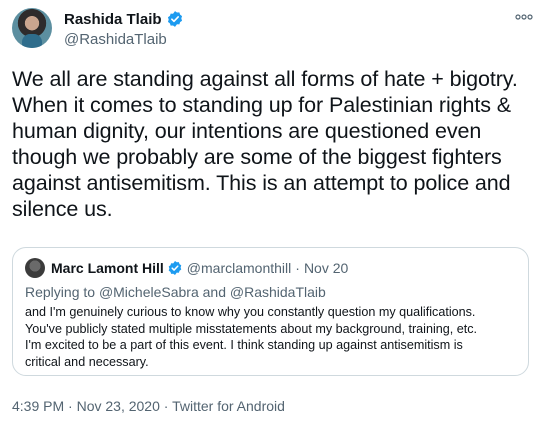  What do you see at coordinates (118, 406) in the screenshot?
I see `tweet-date: Nov 23, 2020` at bounding box center [118, 406].